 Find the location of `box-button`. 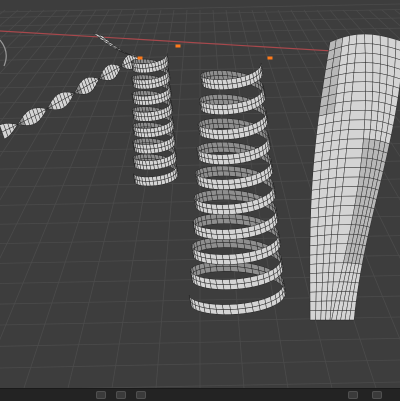

box-button is located at coordinates (141, 395).